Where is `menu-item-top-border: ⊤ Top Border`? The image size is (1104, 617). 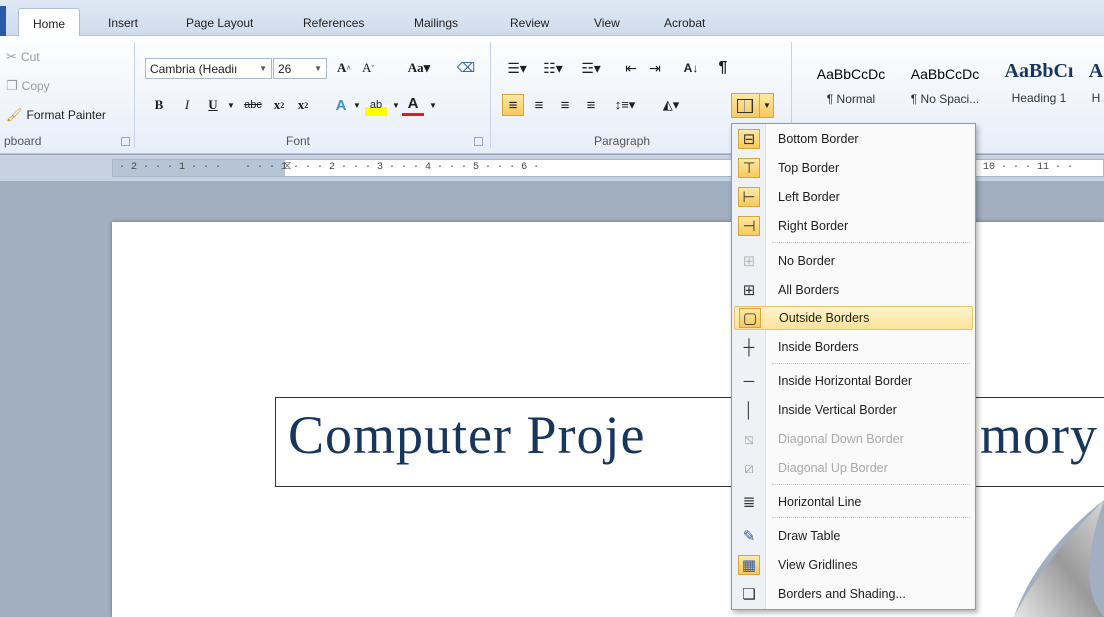
menu-item-top-border: ⊤ Top Border is located at coordinates (853, 168).